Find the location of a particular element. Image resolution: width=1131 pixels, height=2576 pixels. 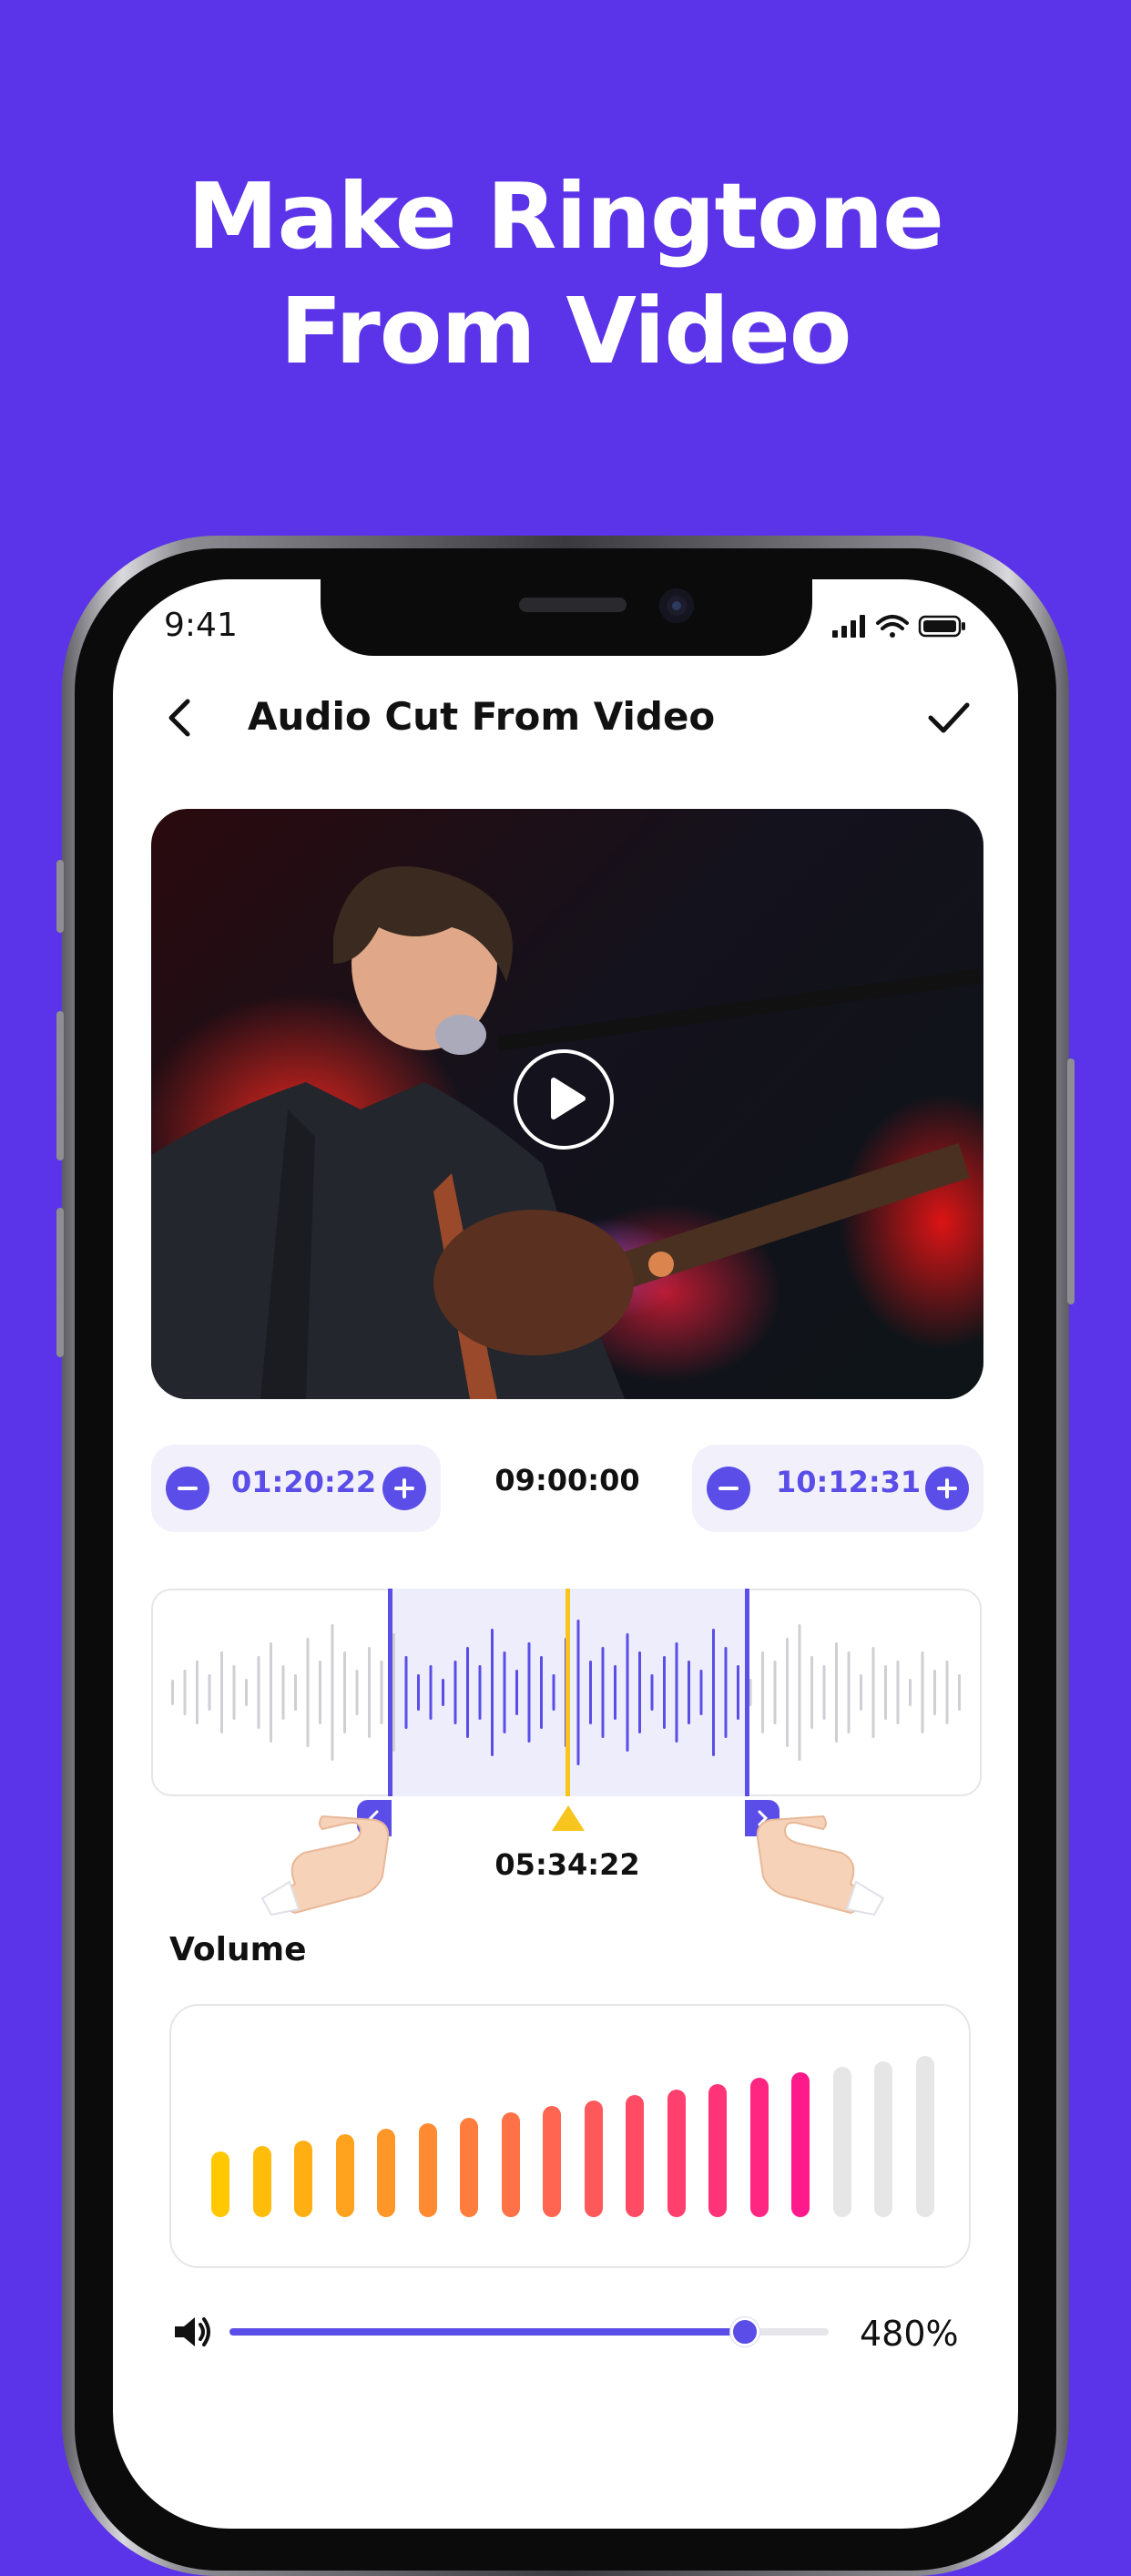

headline-line-2: From Video is located at coordinates (566, 331).